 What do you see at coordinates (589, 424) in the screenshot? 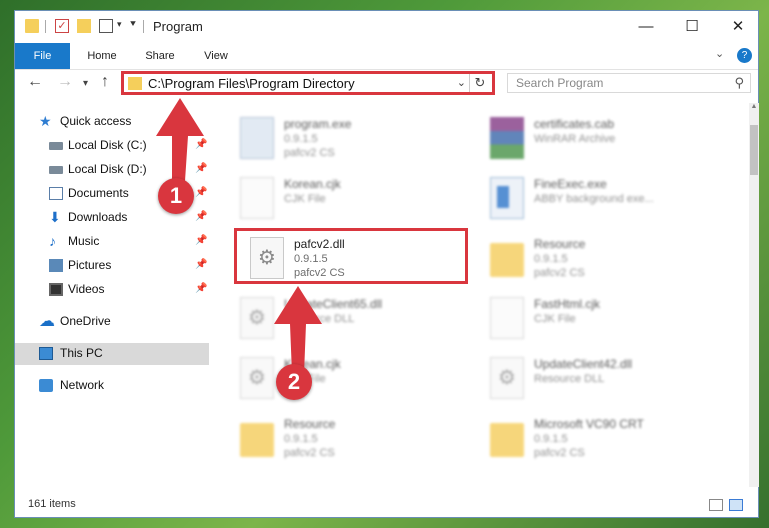
I see `file-name: Microsoft VC90 CRT` at bounding box center [589, 424].